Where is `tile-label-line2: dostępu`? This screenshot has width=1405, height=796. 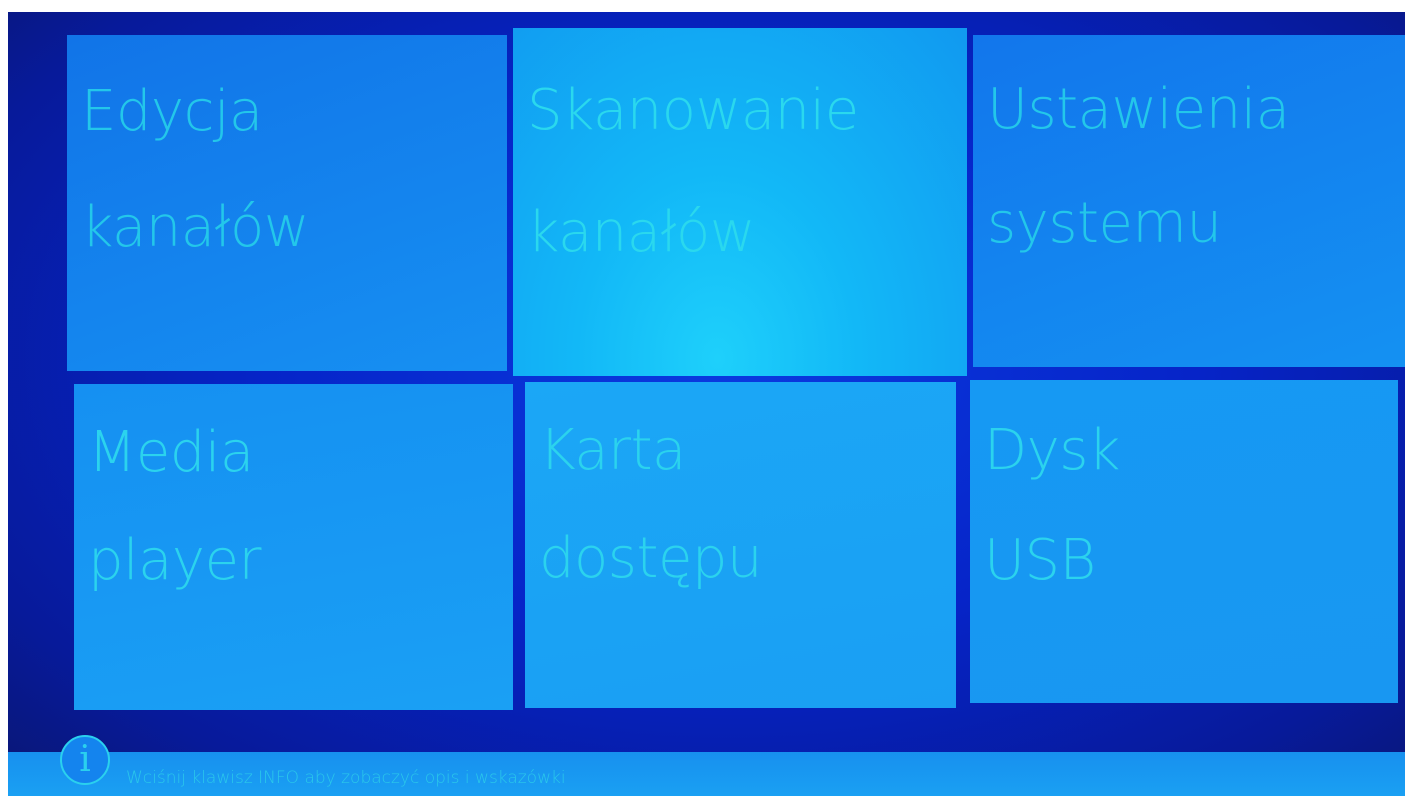
tile-label-line2: dostępu is located at coordinates (650, 558).